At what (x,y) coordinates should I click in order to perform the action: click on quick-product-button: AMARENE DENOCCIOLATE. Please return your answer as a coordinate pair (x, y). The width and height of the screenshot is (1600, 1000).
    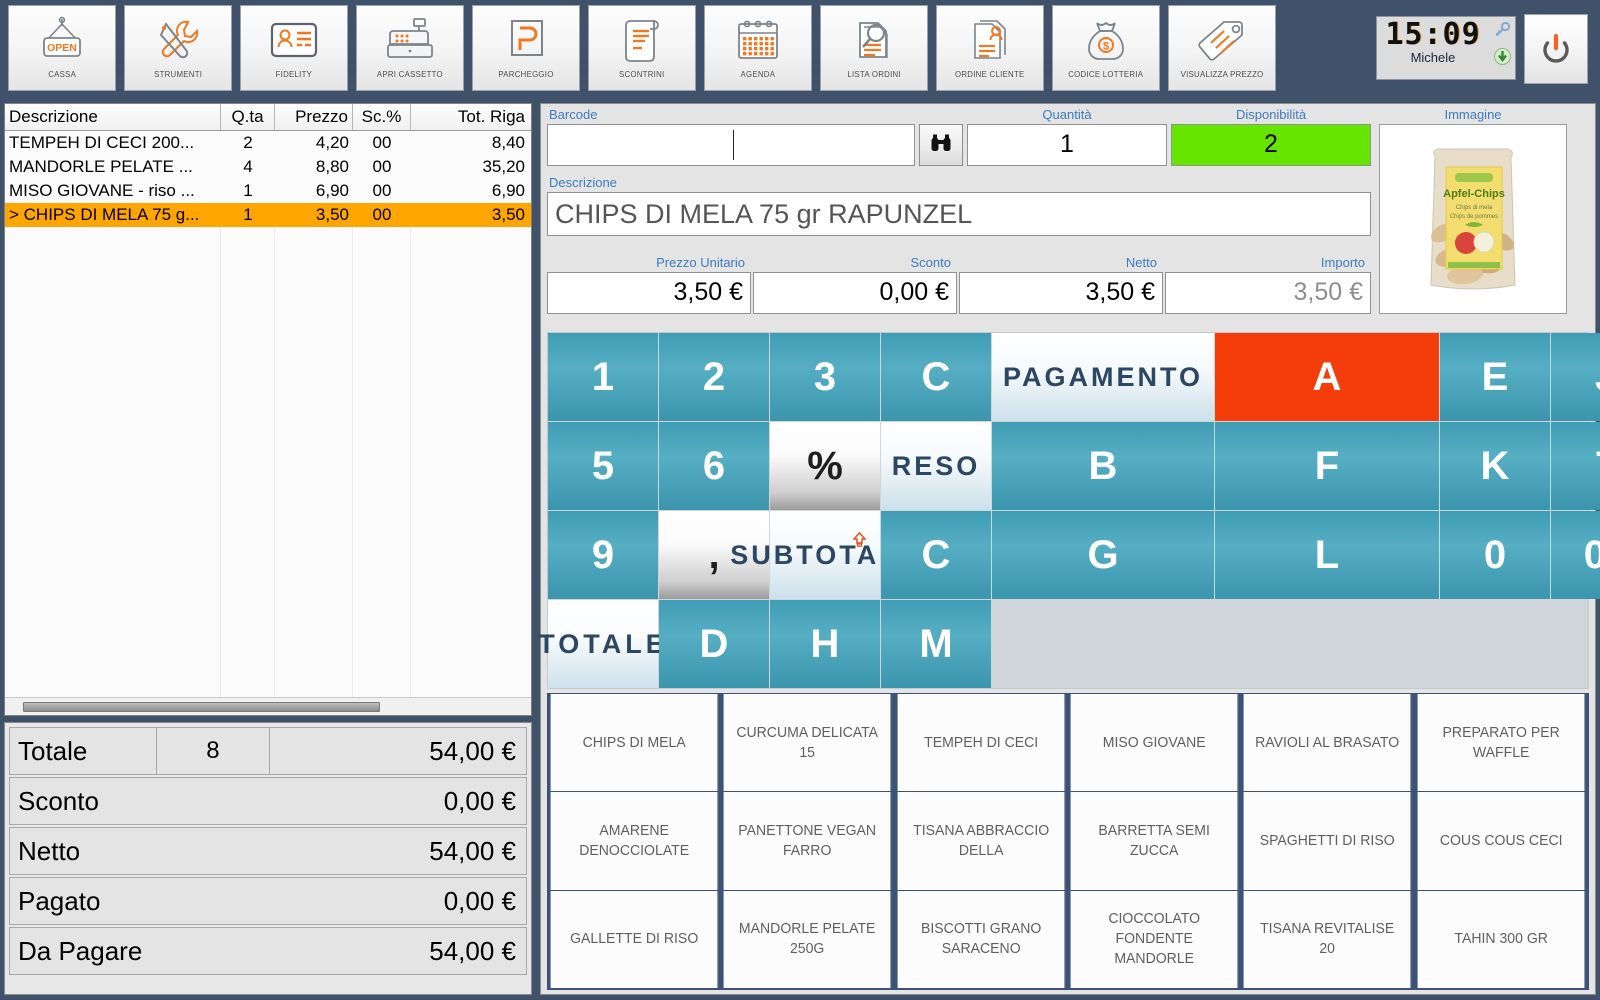
    Looking at the image, I should click on (634, 841).